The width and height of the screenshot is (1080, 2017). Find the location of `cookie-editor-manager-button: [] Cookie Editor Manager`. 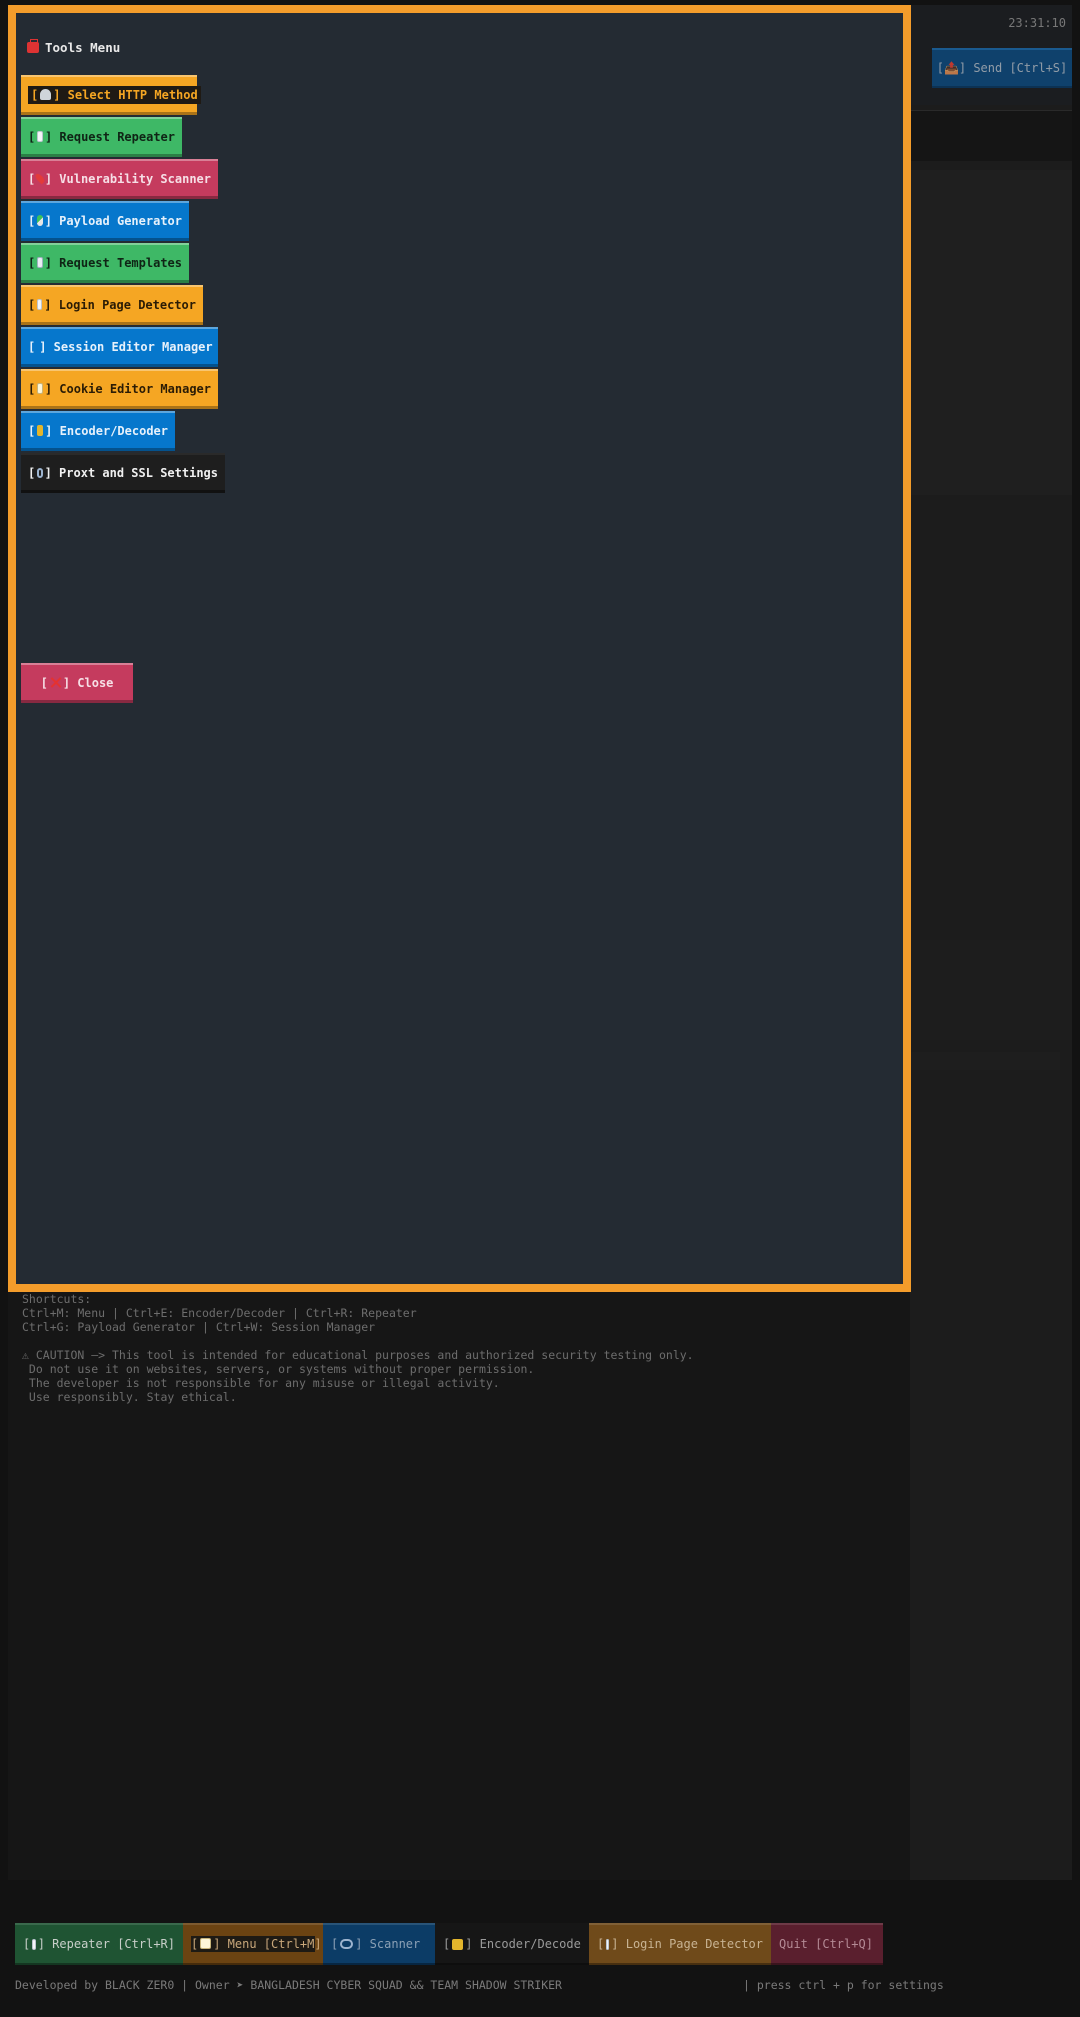

cookie-editor-manager-button: [] Cookie Editor Manager is located at coordinates (119, 389).